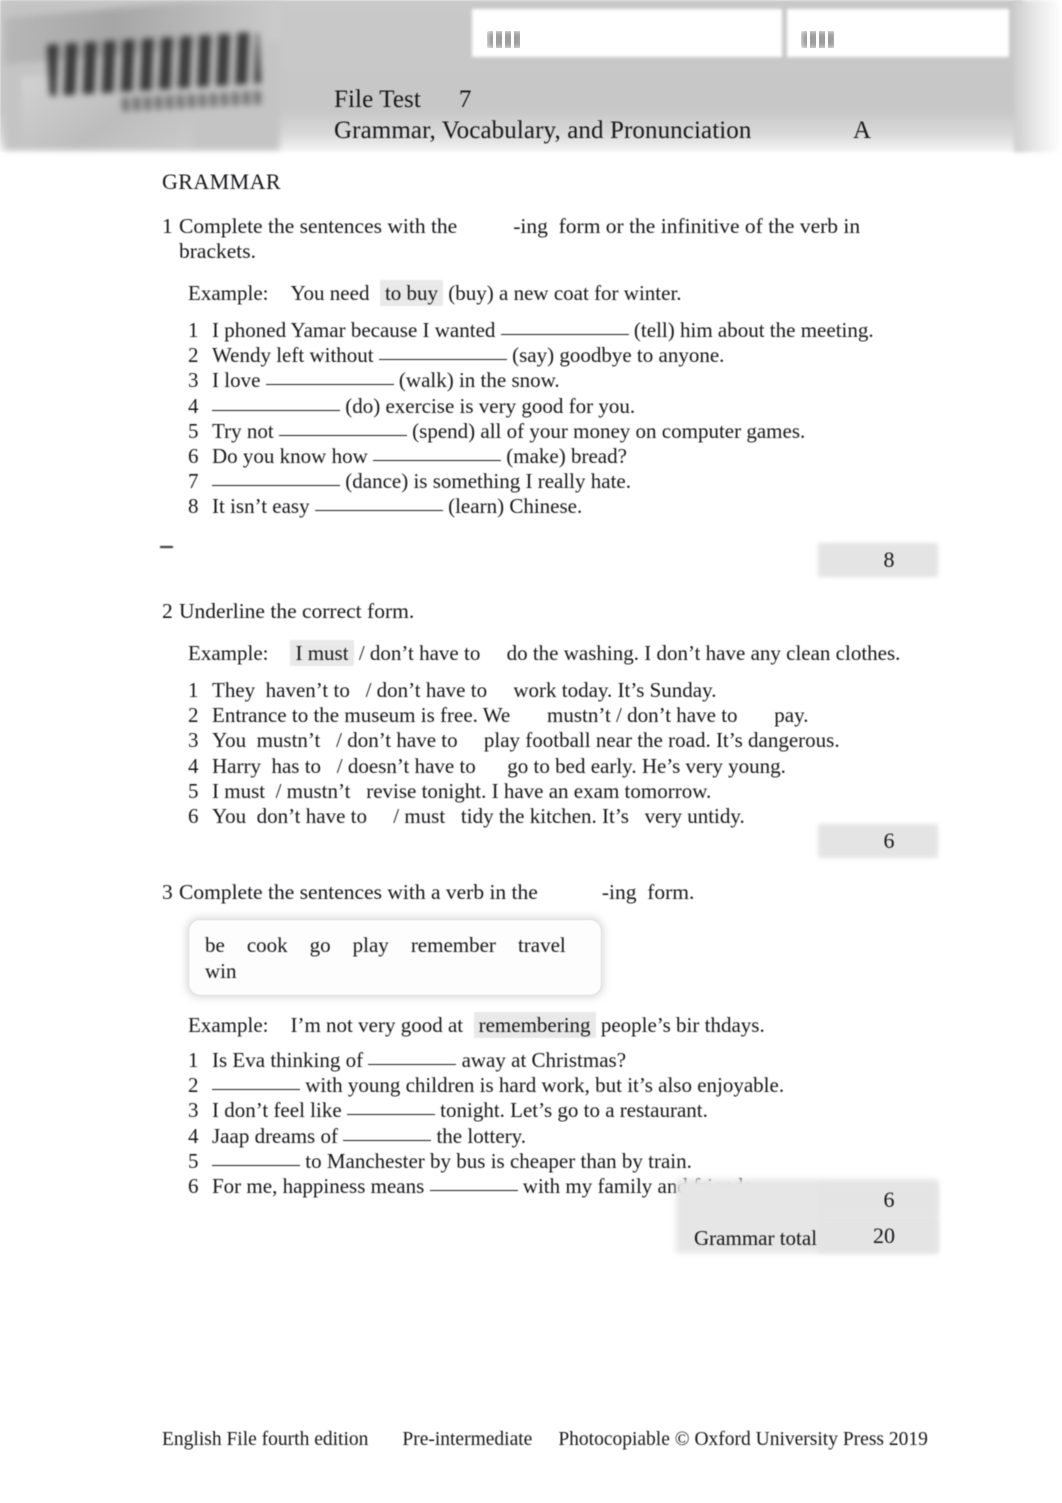 The image size is (1062, 1503). What do you see at coordinates (574, 1110) in the screenshot?
I see `item-text-post: tonight. Let’s go to a restaurant.` at bounding box center [574, 1110].